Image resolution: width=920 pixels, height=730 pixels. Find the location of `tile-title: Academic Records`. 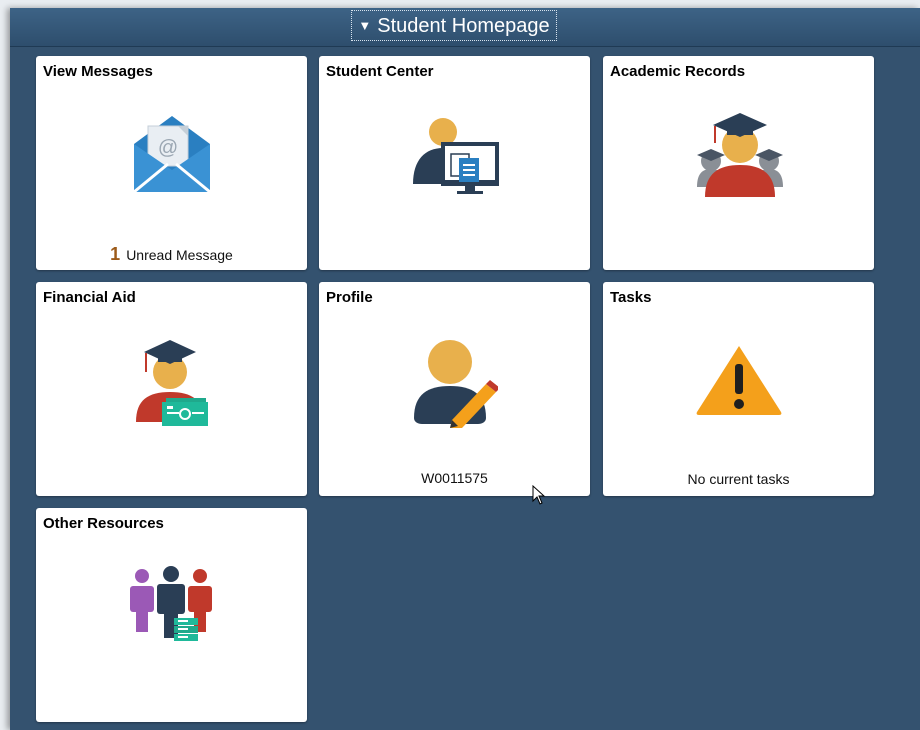

tile-title: Academic Records is located at coordinates (678, 71).